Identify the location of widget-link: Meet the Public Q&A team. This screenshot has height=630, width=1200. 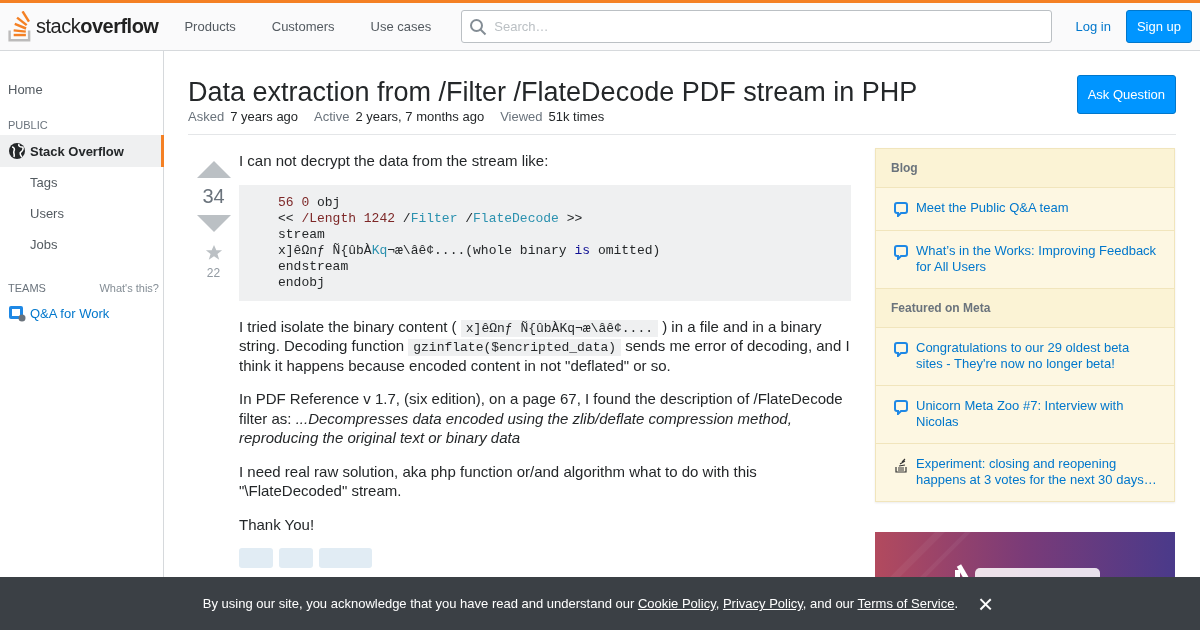
(992, 208).